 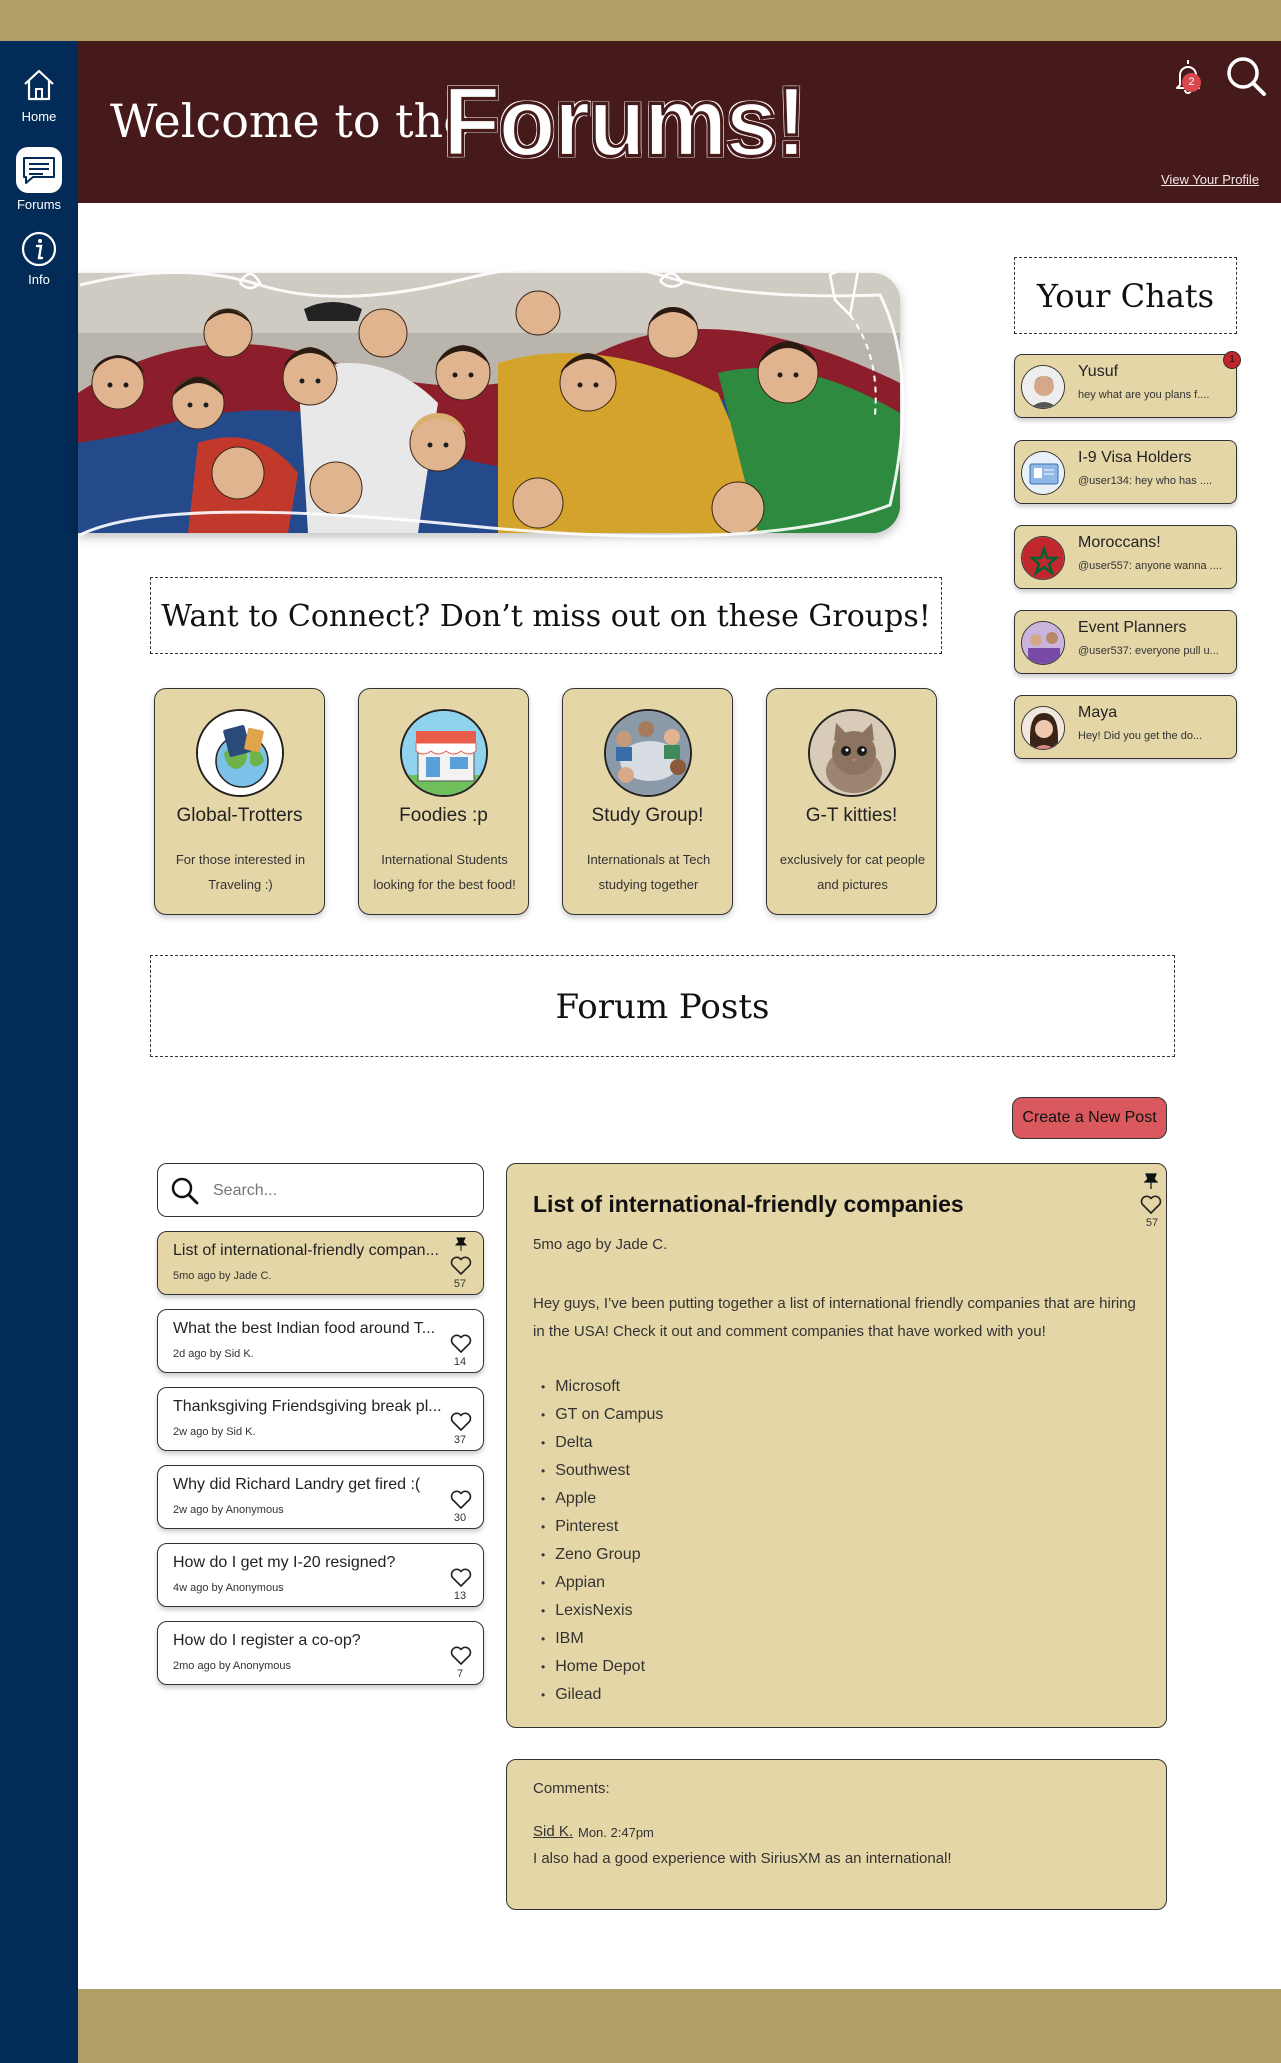 What do you see at coordinates (602, 1471) in the screenshot?
I see `list-item: Southwest` at bounding box center [602, 1471].